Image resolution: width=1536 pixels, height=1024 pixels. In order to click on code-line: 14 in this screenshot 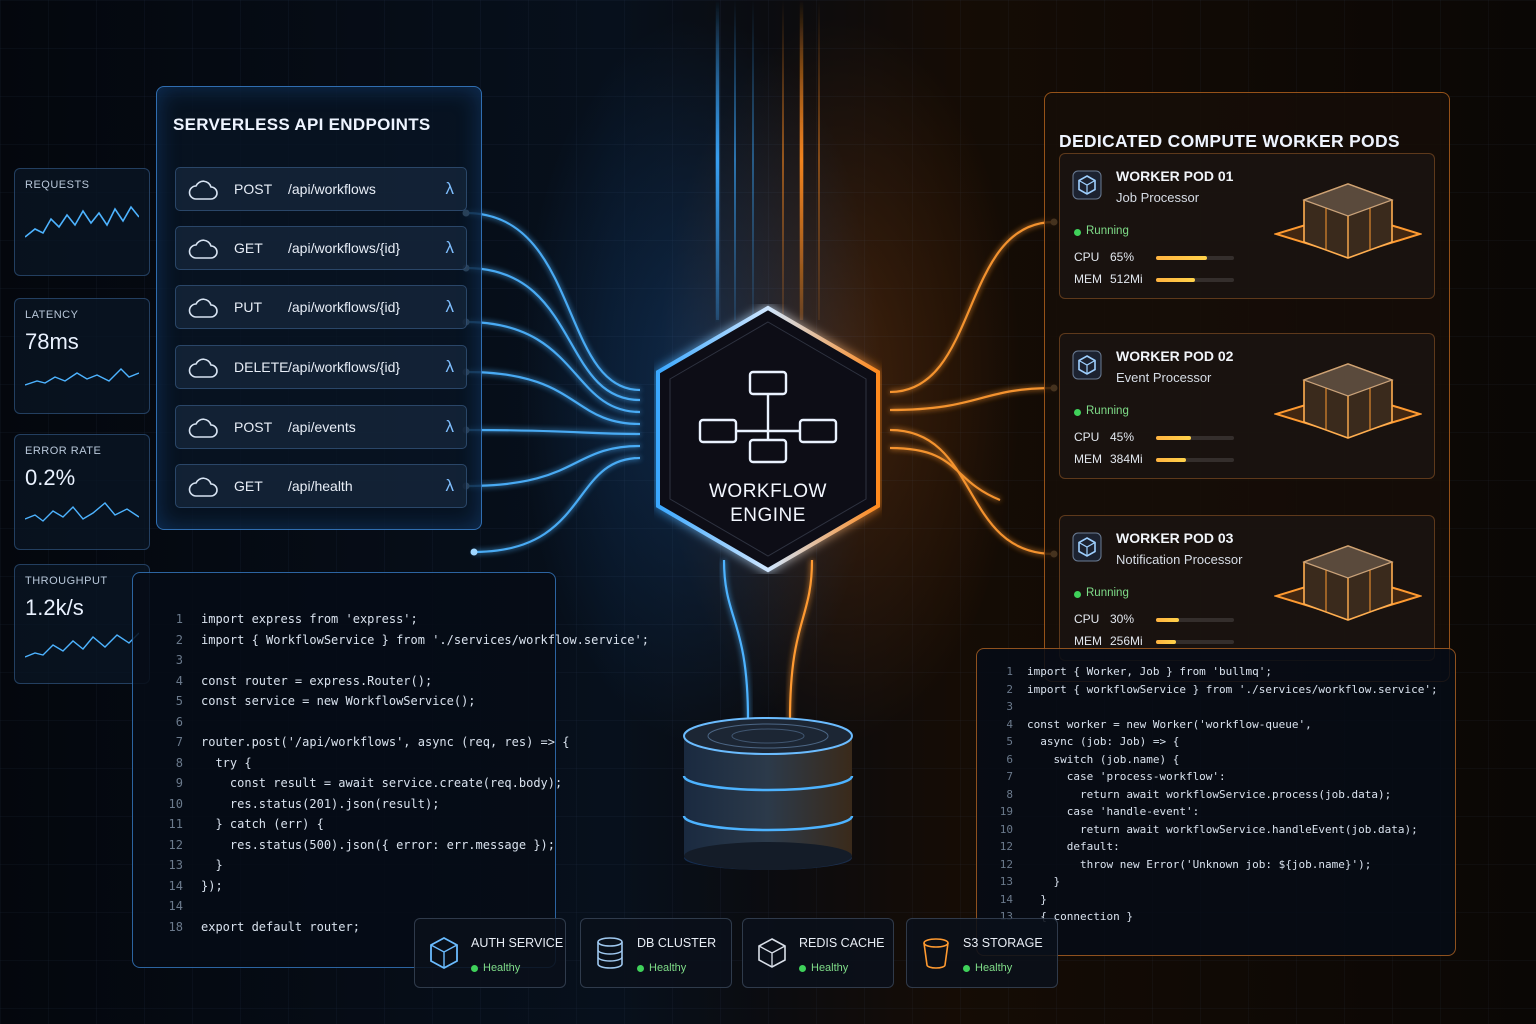, I will do `click(347, 906)`.